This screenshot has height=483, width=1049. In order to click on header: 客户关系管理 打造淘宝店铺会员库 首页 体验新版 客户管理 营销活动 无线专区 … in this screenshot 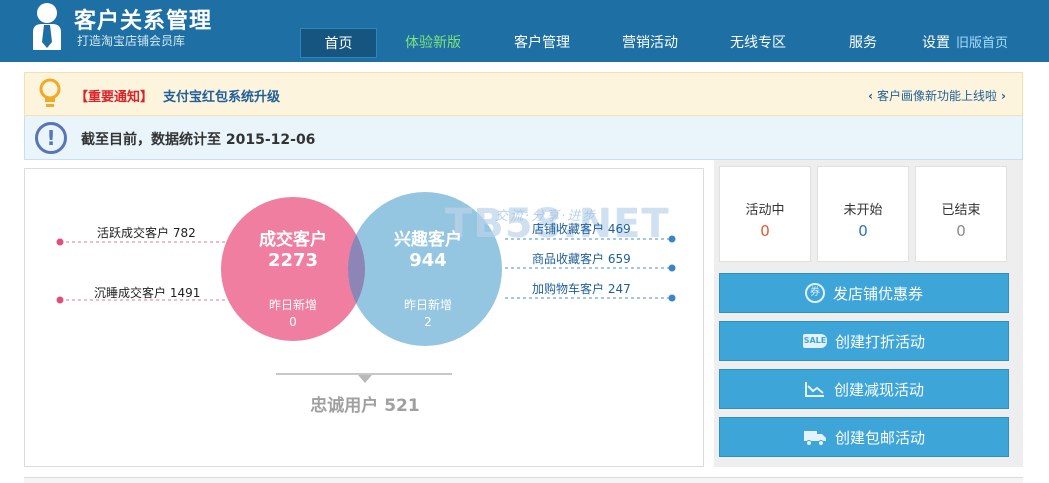, I will do `click(524, 31)`.